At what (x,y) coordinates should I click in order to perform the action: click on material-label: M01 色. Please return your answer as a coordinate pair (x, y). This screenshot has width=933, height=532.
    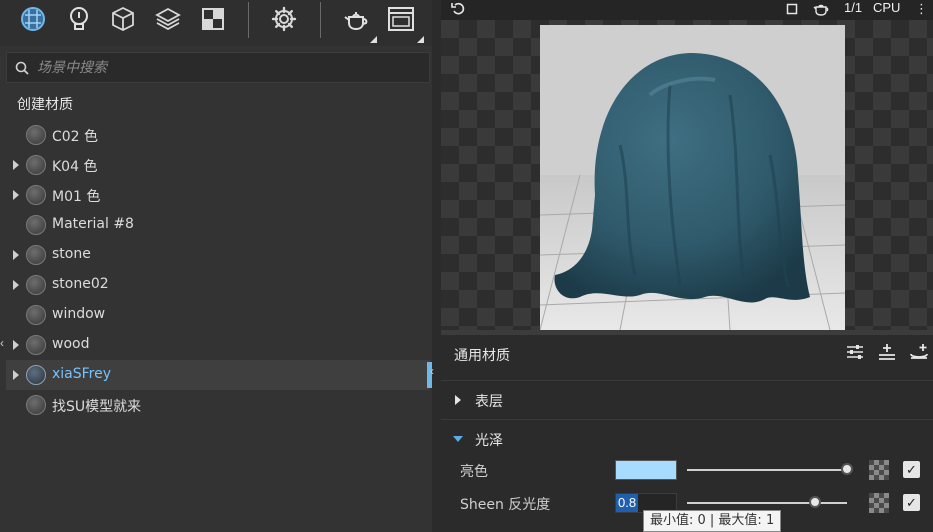
    Looking at the image, I should click on (76, 197).